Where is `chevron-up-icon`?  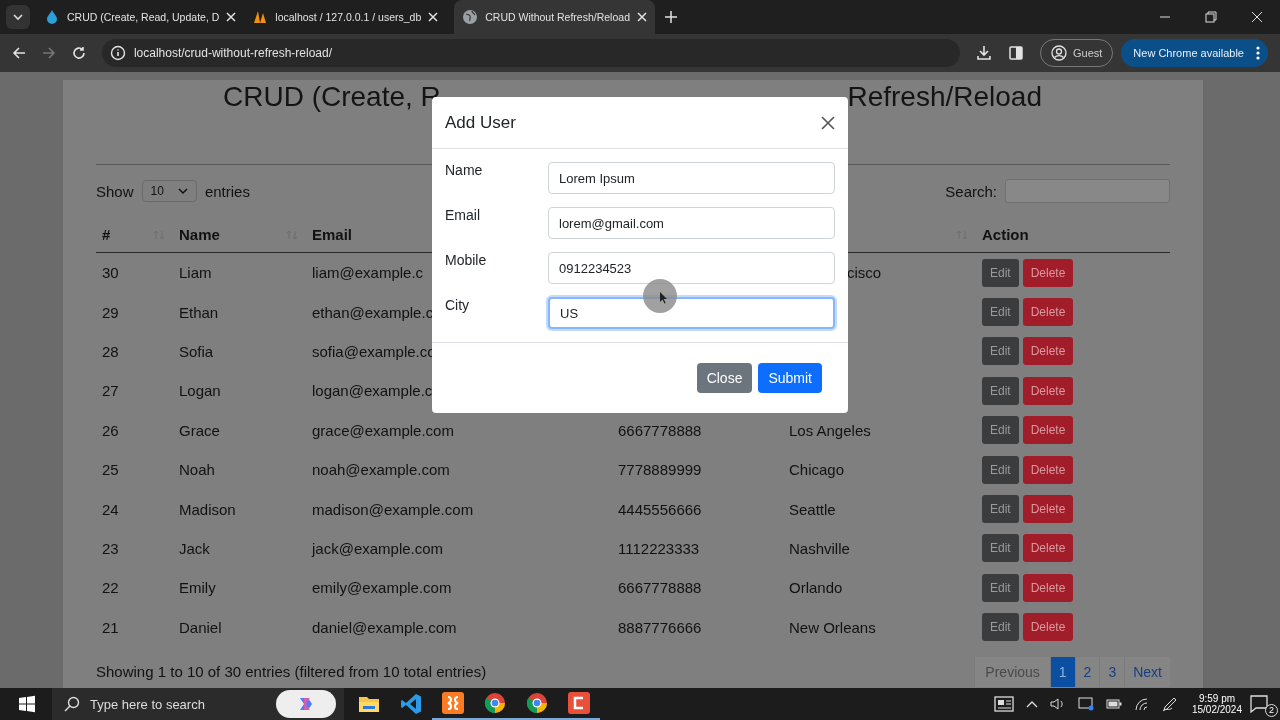 chevron-up-icon is located at coordinates (1031, 704).